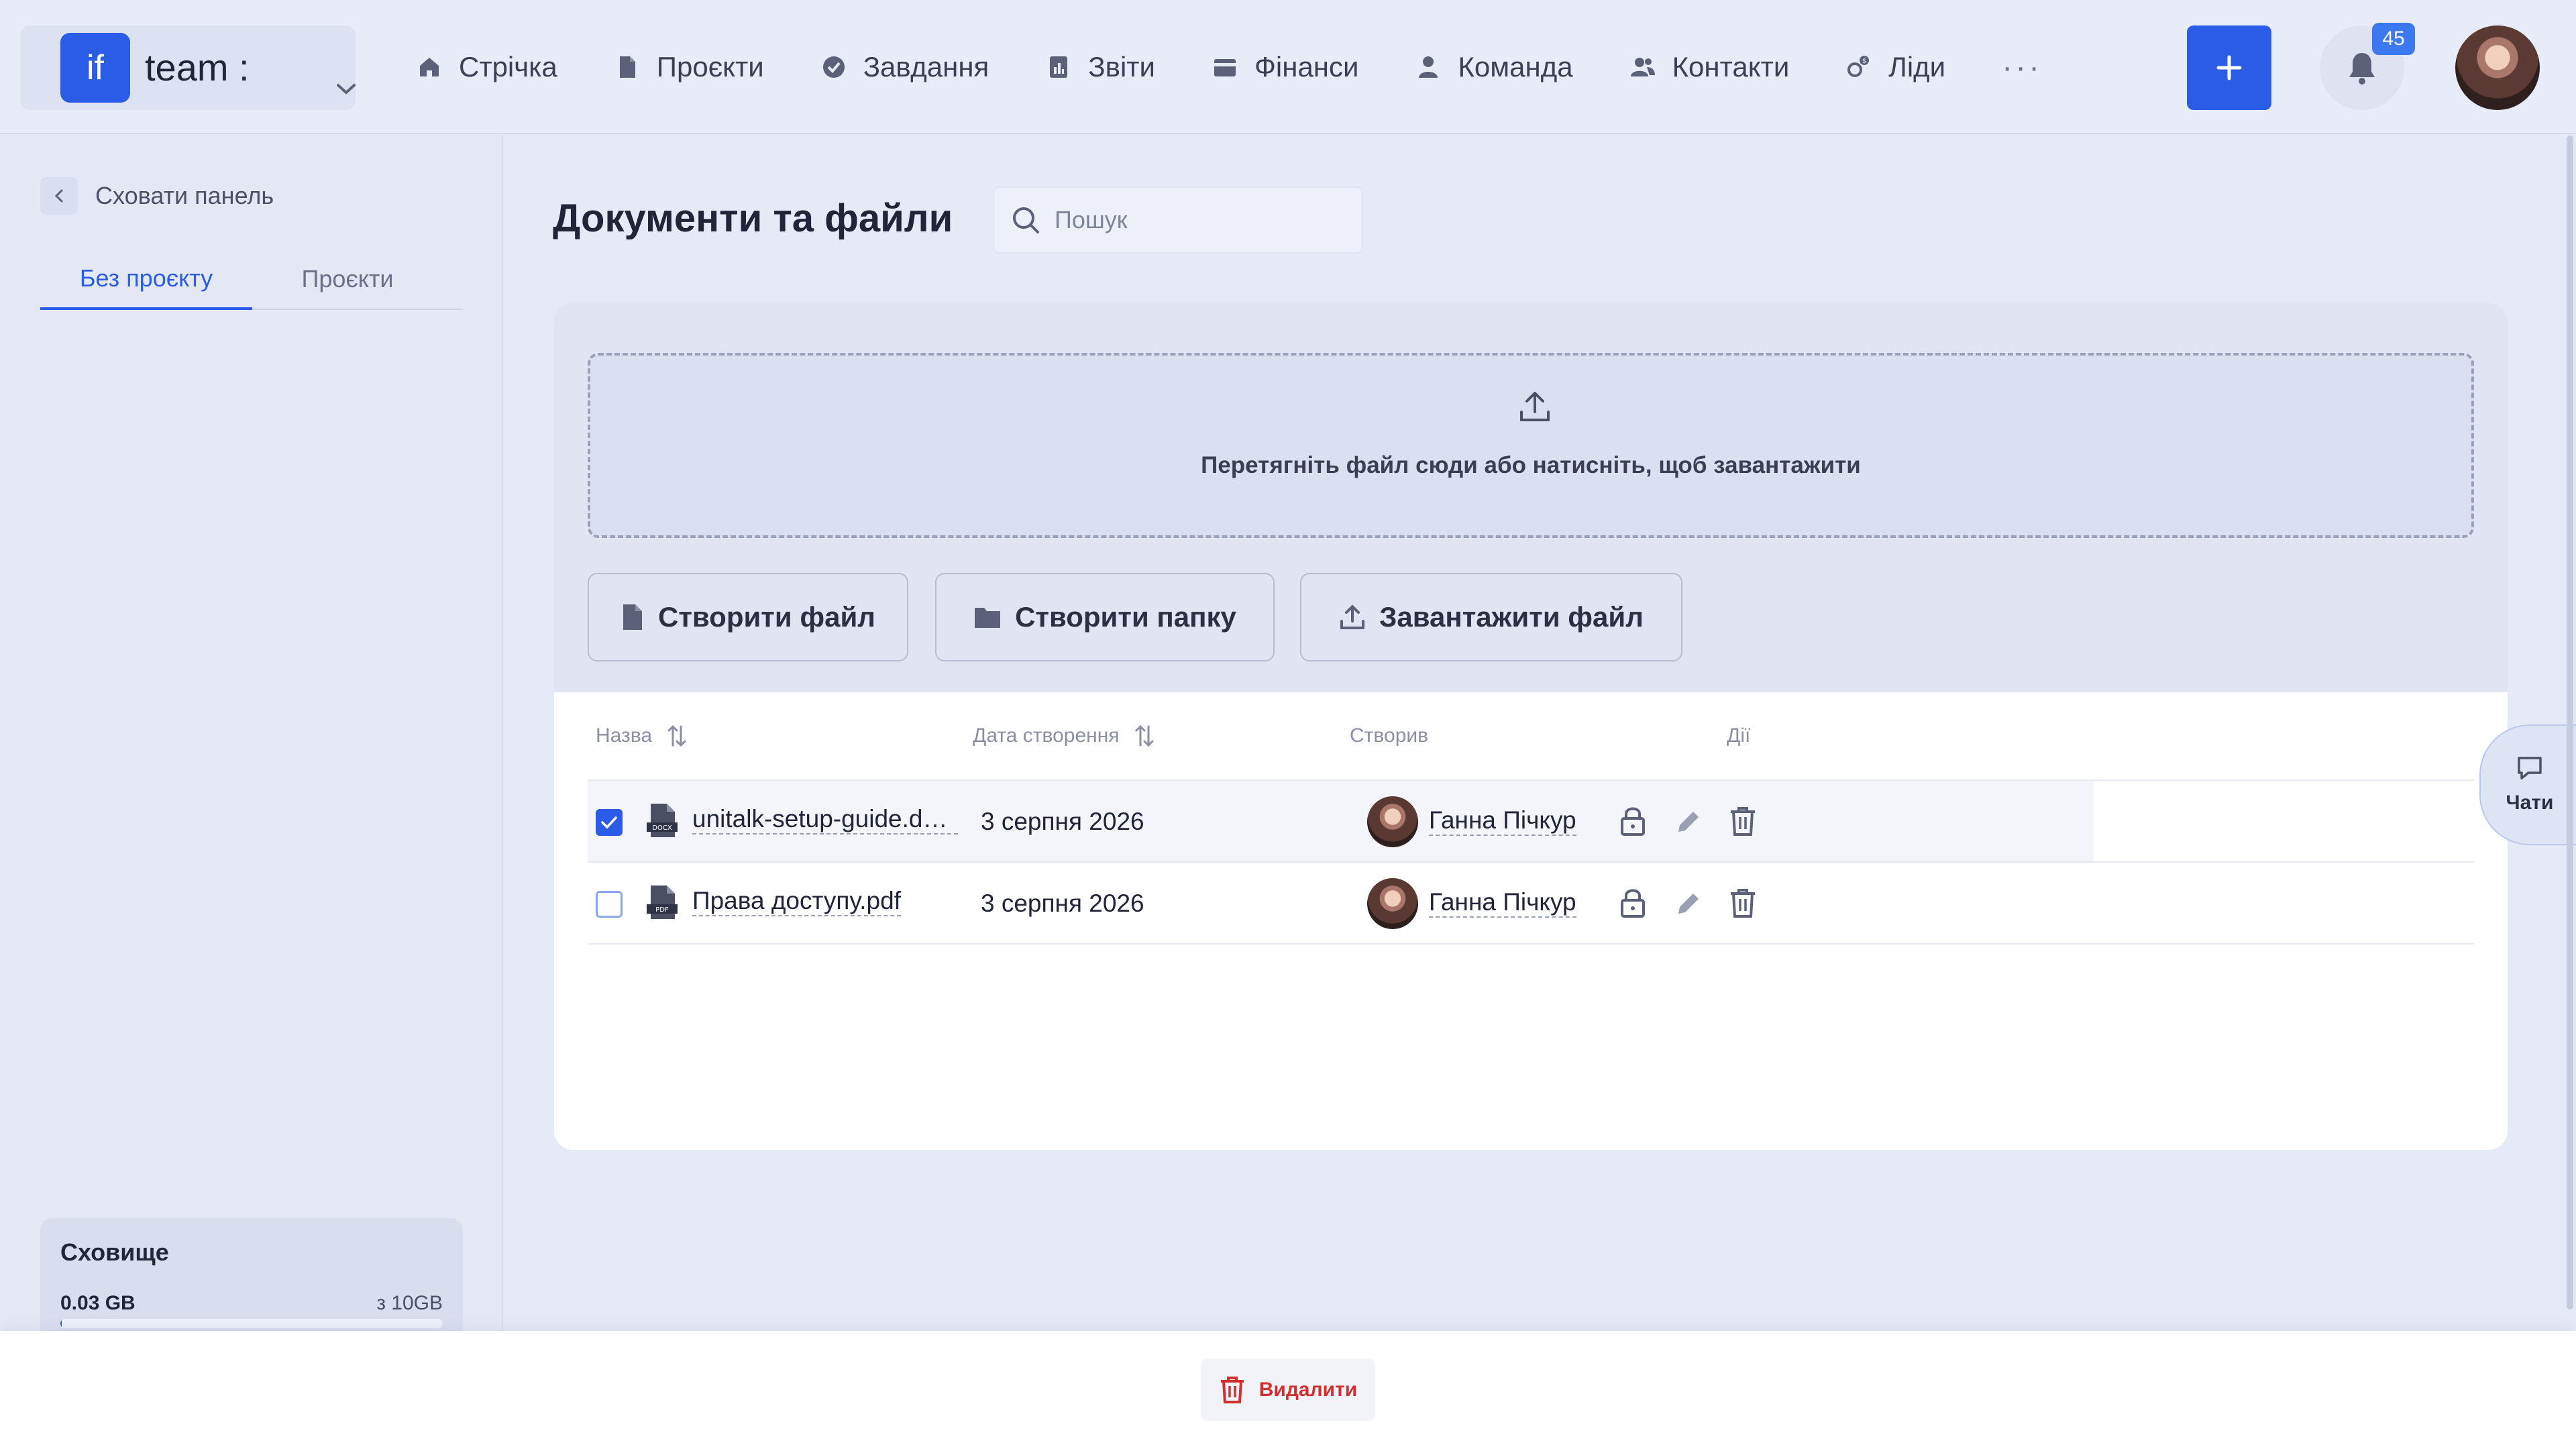 This screenshot has width=2576, height=1449. I want to click on search-input, so click(1202, 220).